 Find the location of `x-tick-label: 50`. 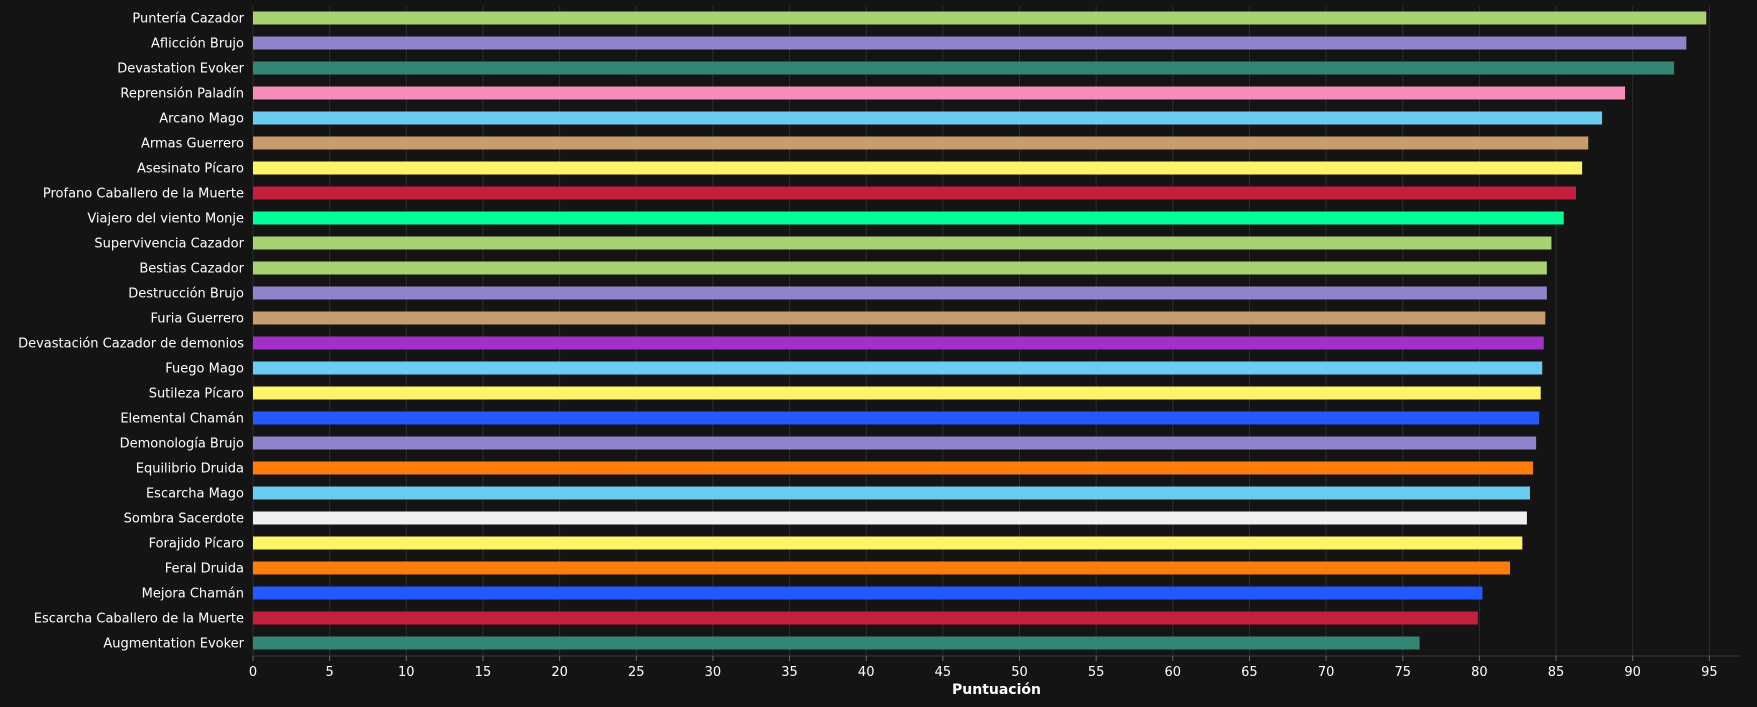

x-tick-label: 50 is located at coordinates (1019, 672).